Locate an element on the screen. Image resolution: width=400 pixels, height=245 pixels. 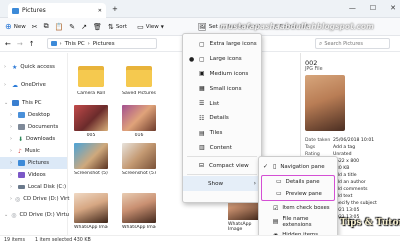
file-item: Saved Pictures is located at coordinates (139, 79).